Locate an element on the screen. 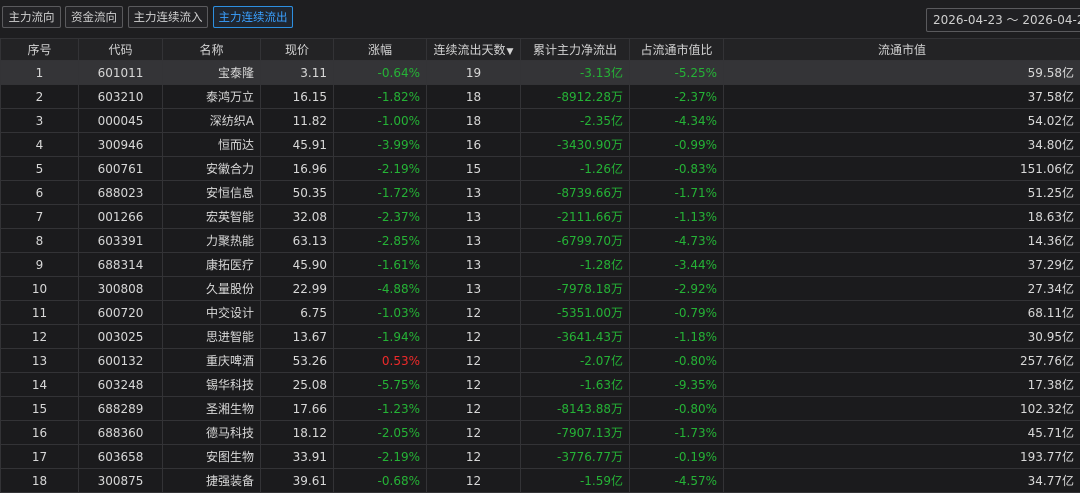  cell-name: 圣湘生物 is located at coordinates (212, 409).